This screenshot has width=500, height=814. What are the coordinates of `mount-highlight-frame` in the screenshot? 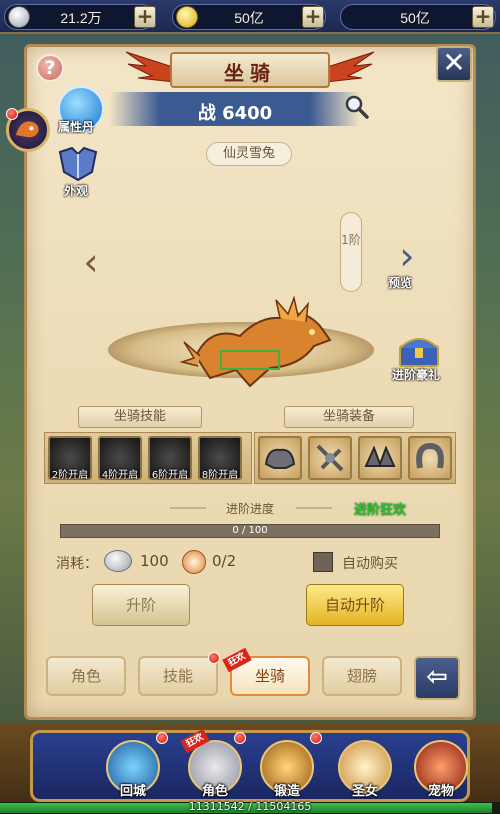 It's located at (250, 360).